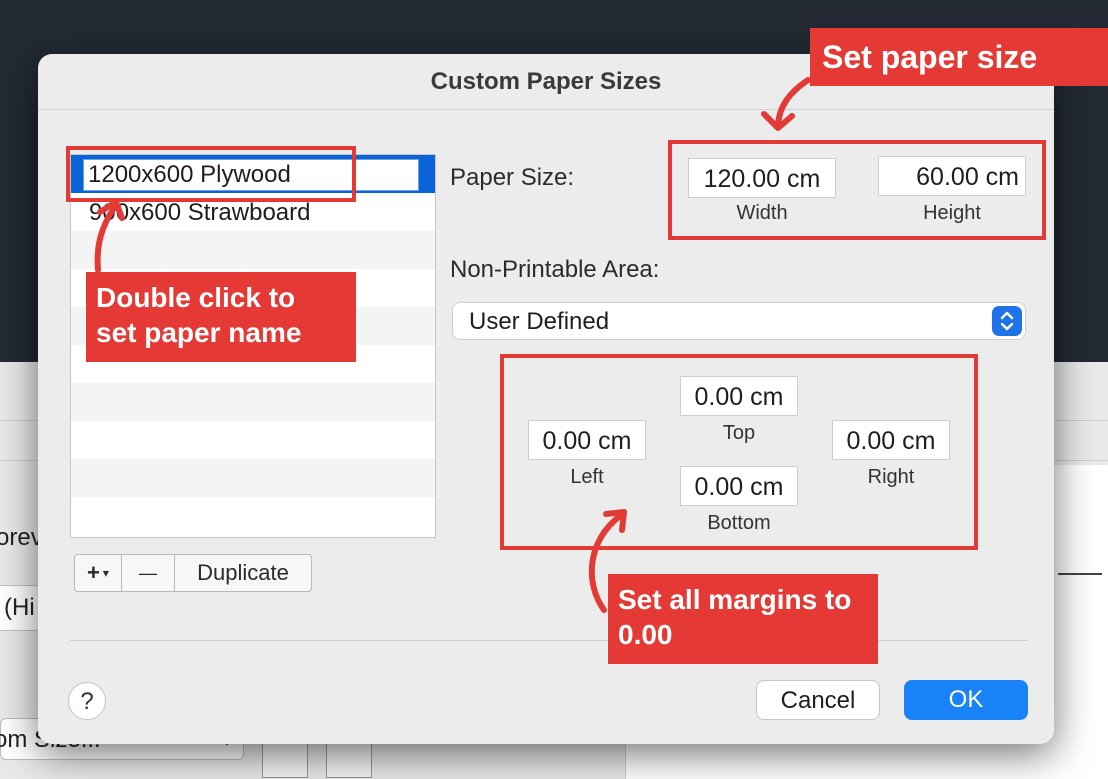 This screenshot has width=1108, height=779. What do you see at coordinates (786, 104) in the screenshot?
I see `arrow-to-paper-size-icon` at bounding box center [786, 104].